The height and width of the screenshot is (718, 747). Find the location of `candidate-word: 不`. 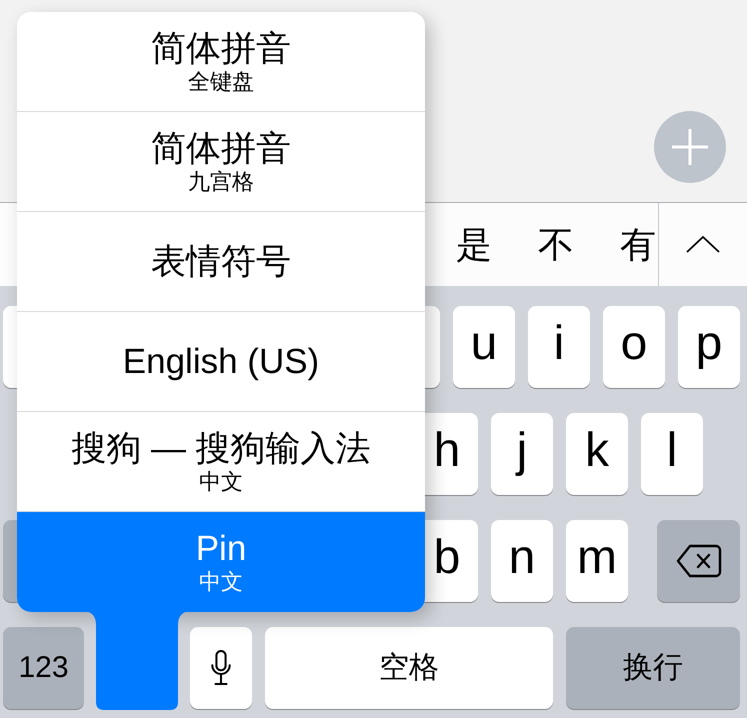

candidate-word: 不 is located at coordinates (556, 244).